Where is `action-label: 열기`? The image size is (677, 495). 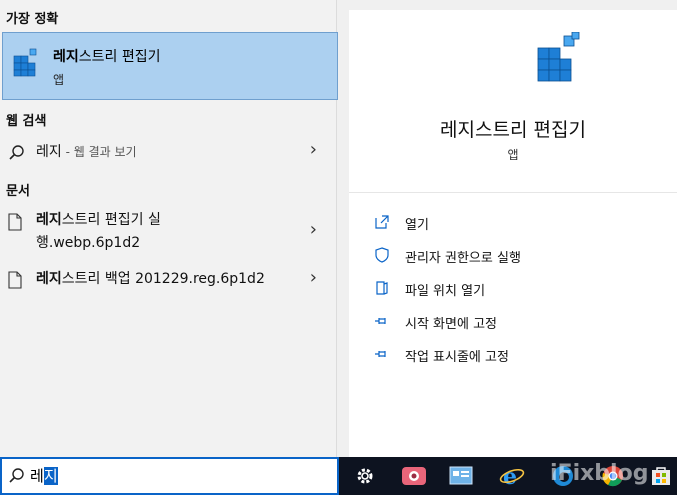
action-label: 열기 is located at coordinates (417, 225).